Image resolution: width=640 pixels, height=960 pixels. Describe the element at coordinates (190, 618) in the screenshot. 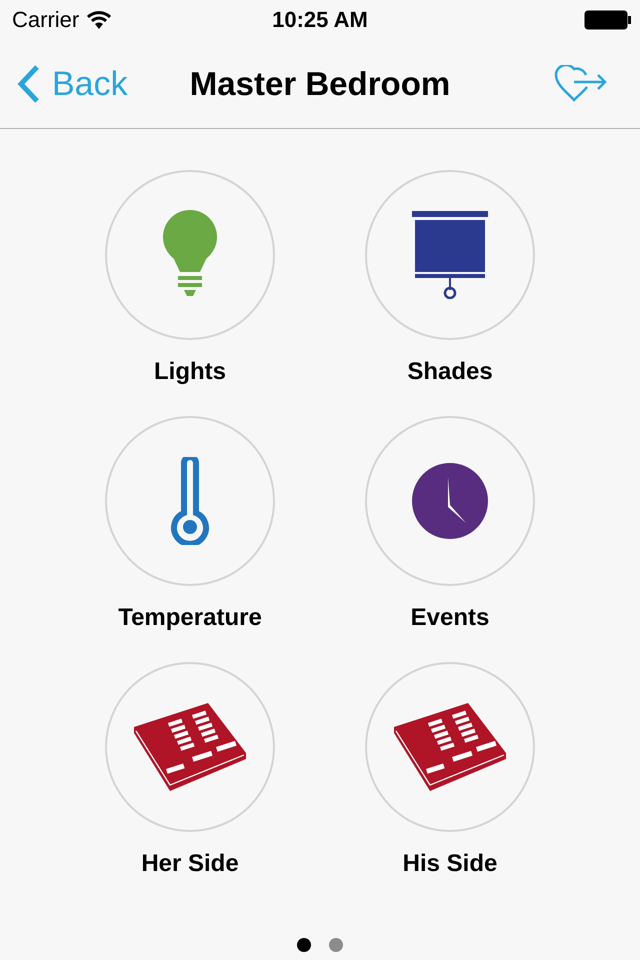

I see `tile-label: Temperature` at that location.